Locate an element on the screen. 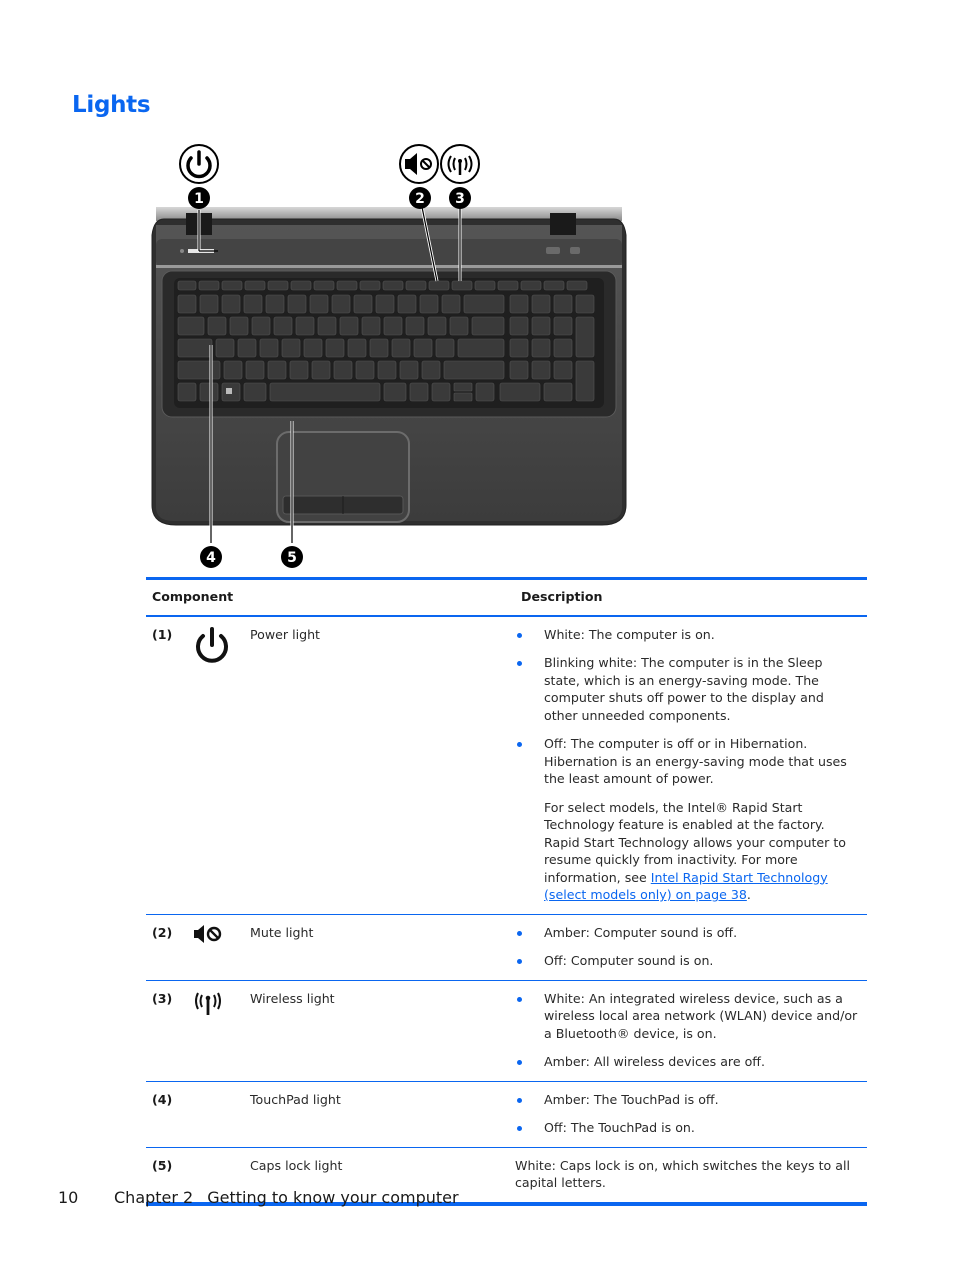  power-icon is located at coordinates (221, 765).